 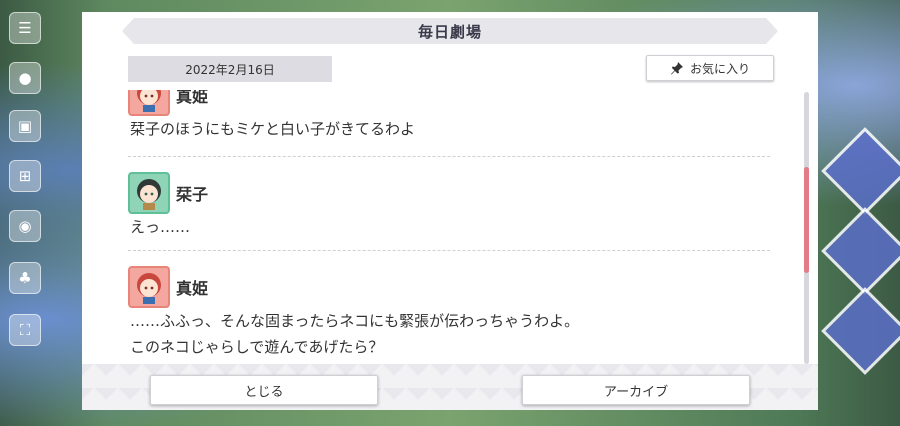 What do you see at coordinates (264, 390) in the screenshot?
I see `close-button: とじる` at bounding box center [264, 390].